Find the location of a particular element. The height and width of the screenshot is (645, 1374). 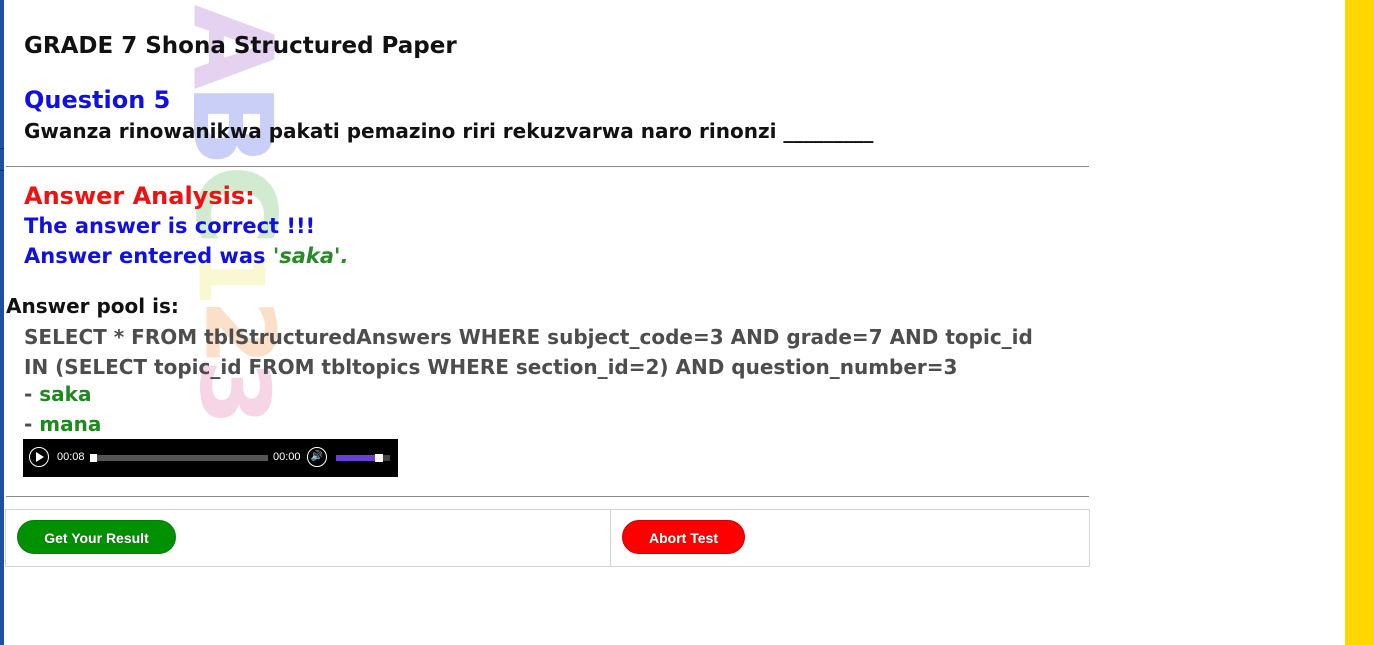

pool-item-value: mana is located at coordinates (70, 424).